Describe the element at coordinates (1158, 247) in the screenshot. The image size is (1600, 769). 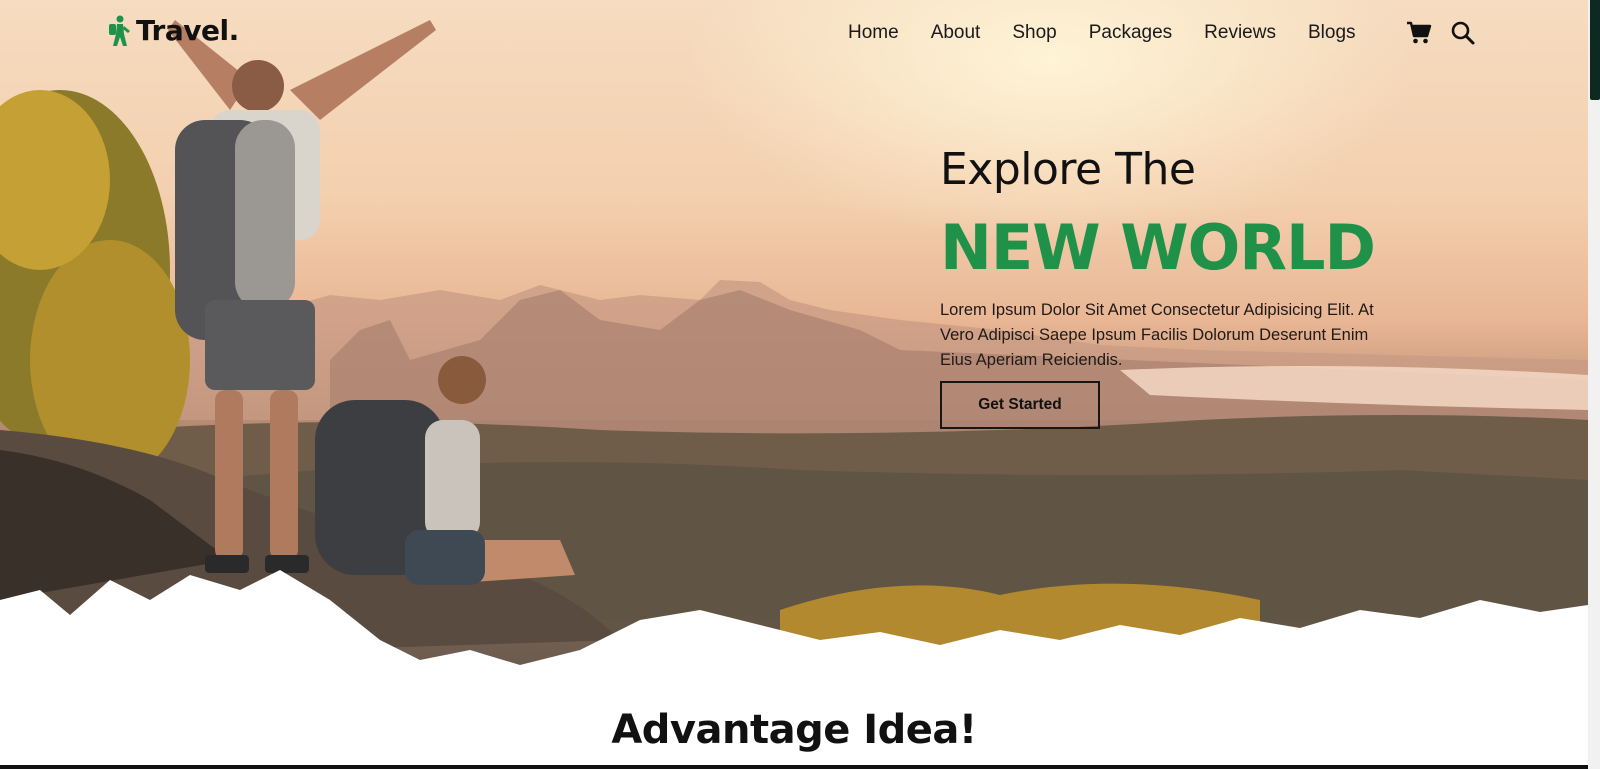
I see `hero-heading-new-world: NEW WORLD` at that location.